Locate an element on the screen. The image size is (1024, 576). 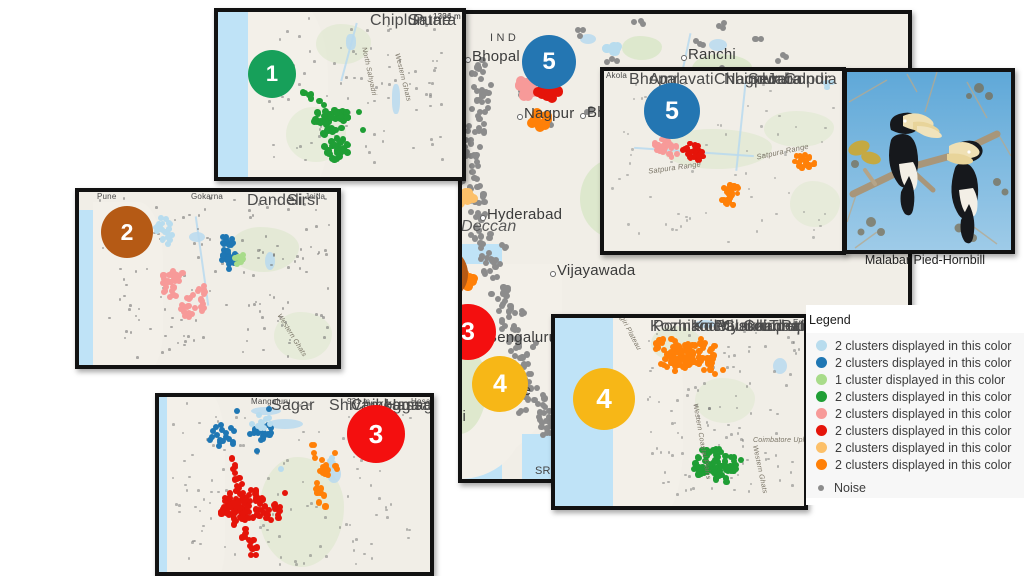
legend-item-label: Noise is located at coordinates (850, 487).